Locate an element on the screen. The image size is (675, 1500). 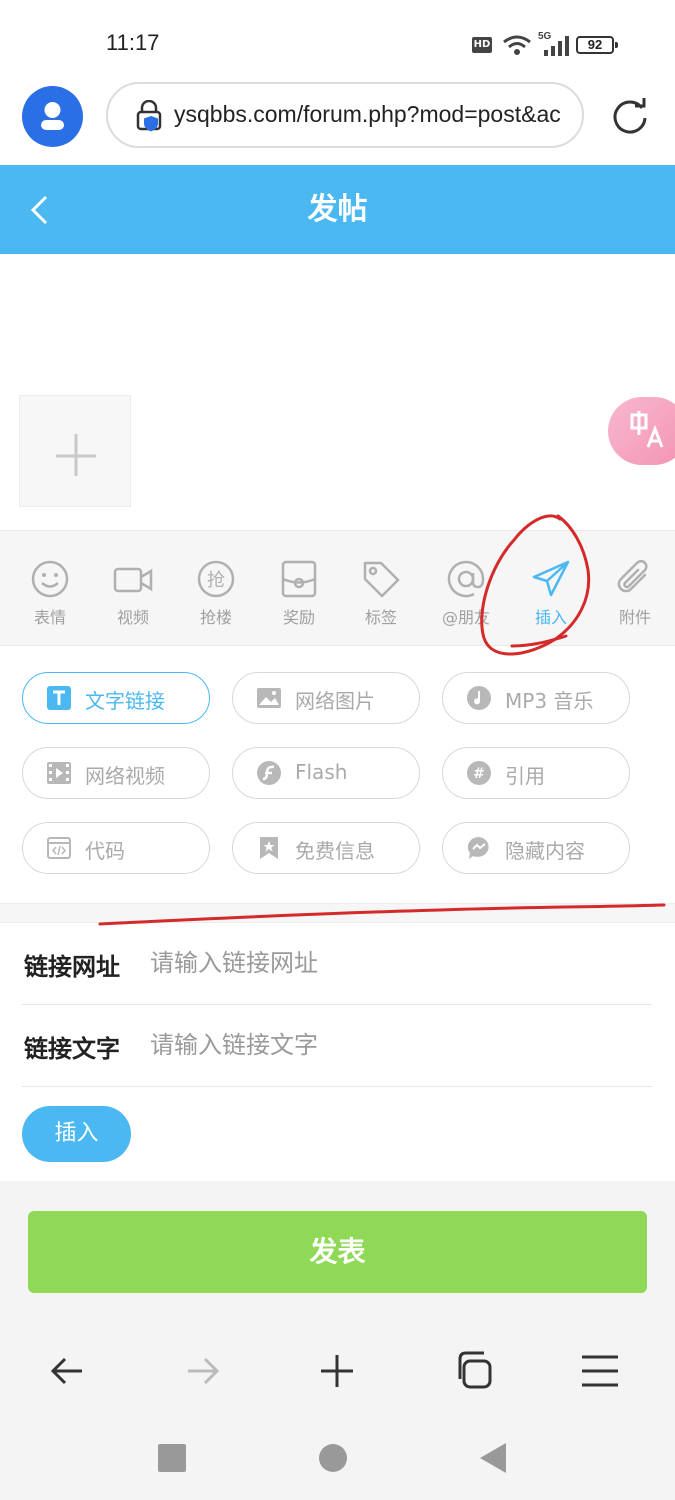
option-code: 代码 is located at coordinates (116, 848).